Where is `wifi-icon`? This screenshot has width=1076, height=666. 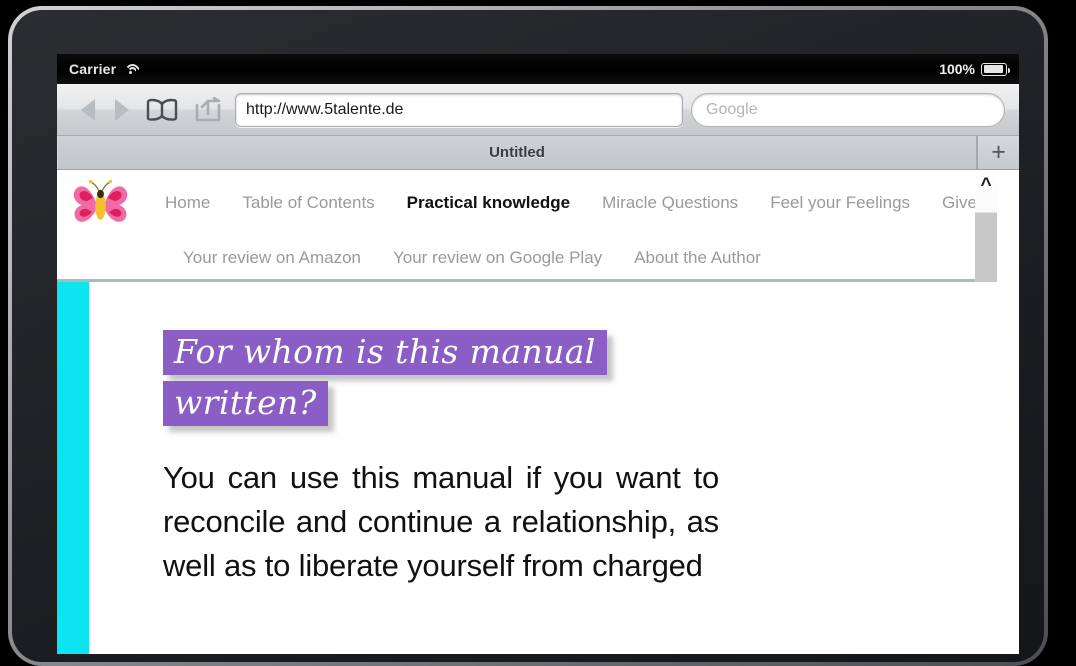
wifi-icon is located at coordinates (133, 69).